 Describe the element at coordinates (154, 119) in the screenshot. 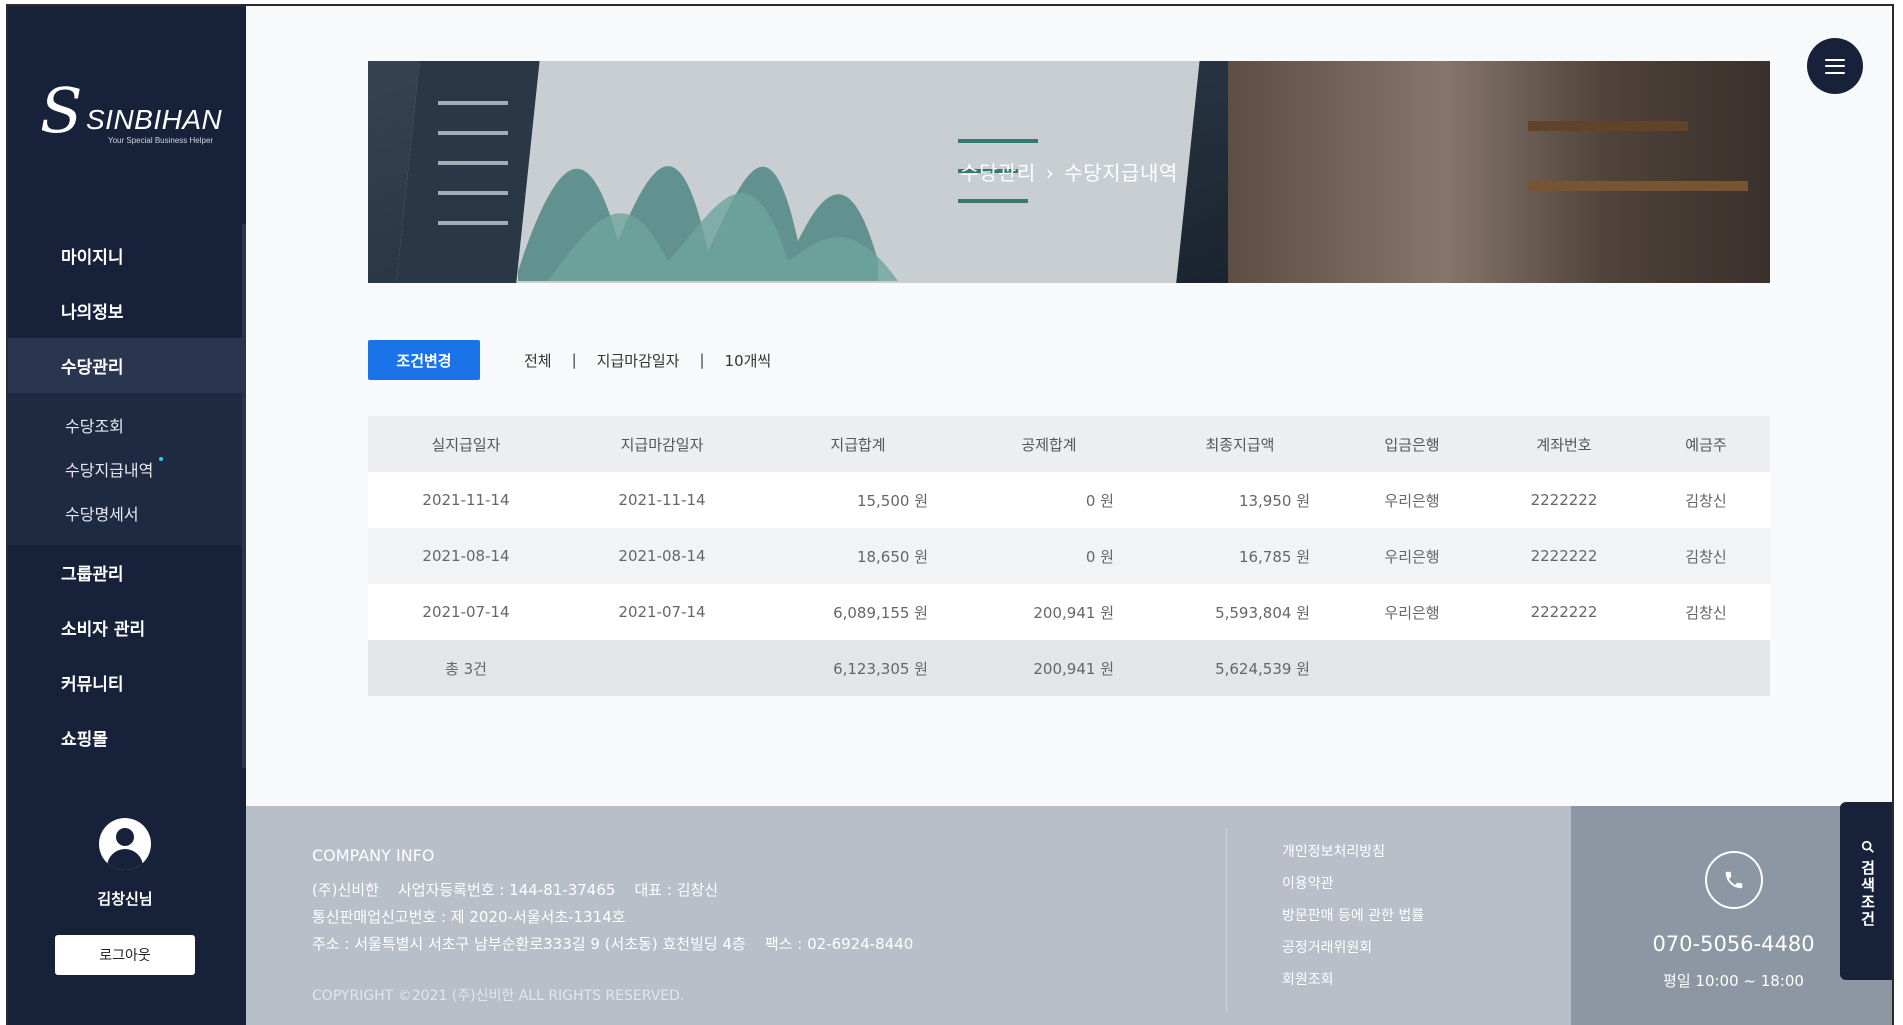

I see `logo-brand-name: SINBIHAN` at that location.